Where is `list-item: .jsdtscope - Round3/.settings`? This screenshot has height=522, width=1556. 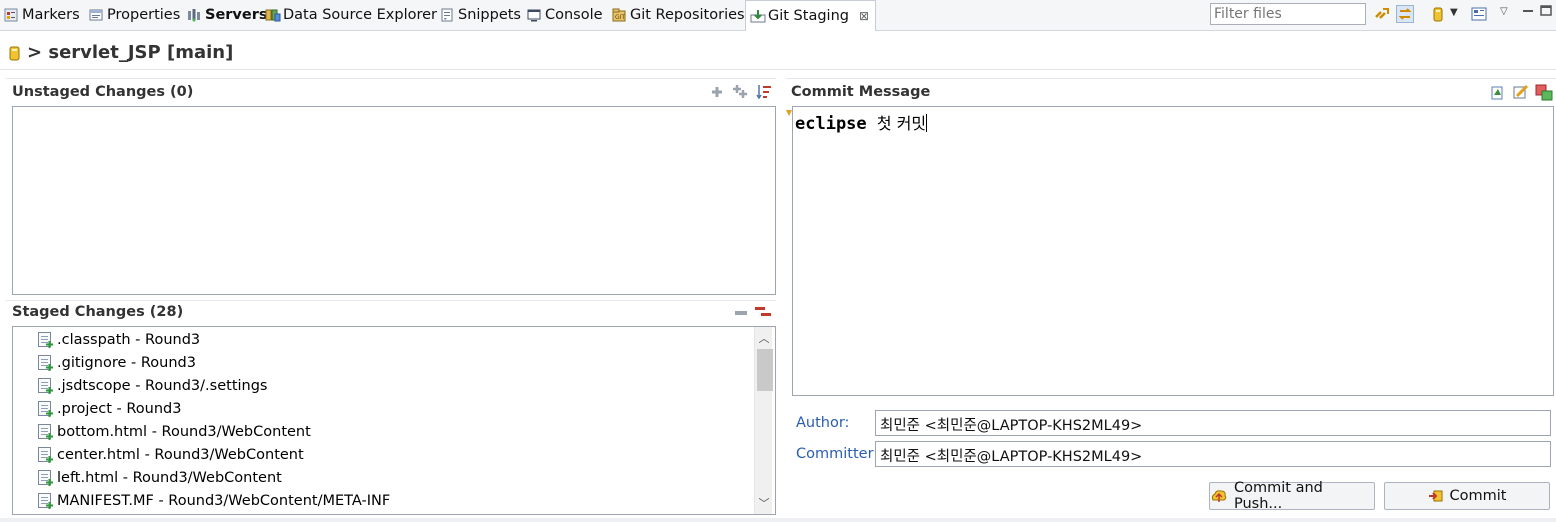 list-item: .jsdtscope - Round3/.settings is located at coordinates (152, 385).